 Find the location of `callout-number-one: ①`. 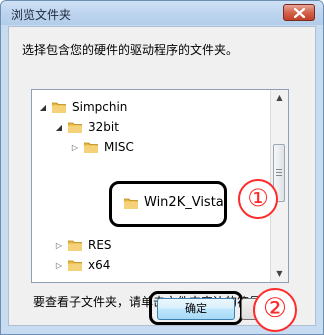

callout-number-one: ① is located at coordinates (258, 199).